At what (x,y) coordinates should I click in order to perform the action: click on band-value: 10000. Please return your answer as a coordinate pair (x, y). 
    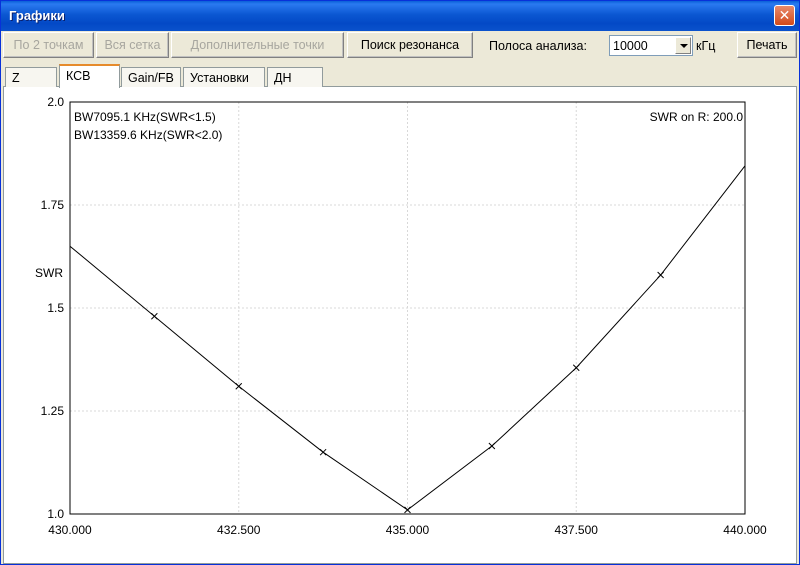
    Looking at the image, I should click on (630, 46).